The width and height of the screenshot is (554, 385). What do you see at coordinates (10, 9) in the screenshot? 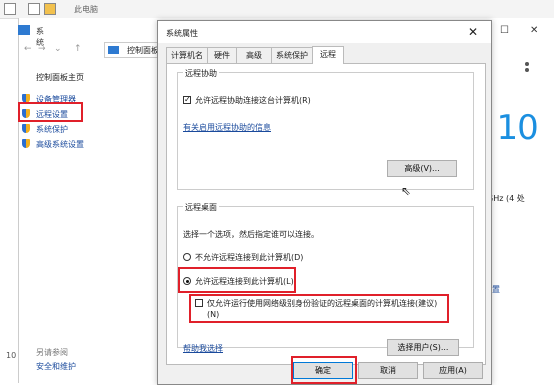
I see `explorer-app-icon` at bounding box center [10, 9].